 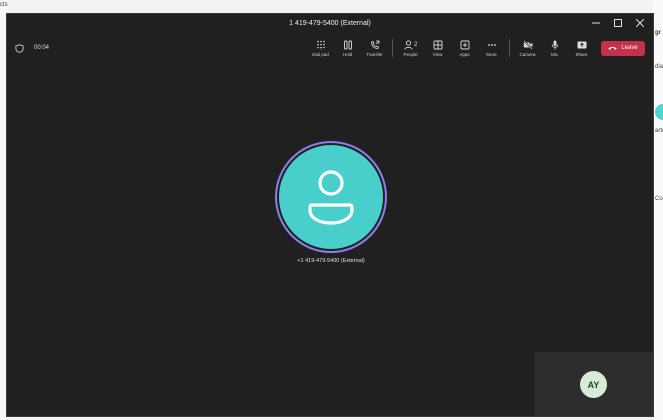 I want to click on camera-off-icon, so click(x=527, y=44).